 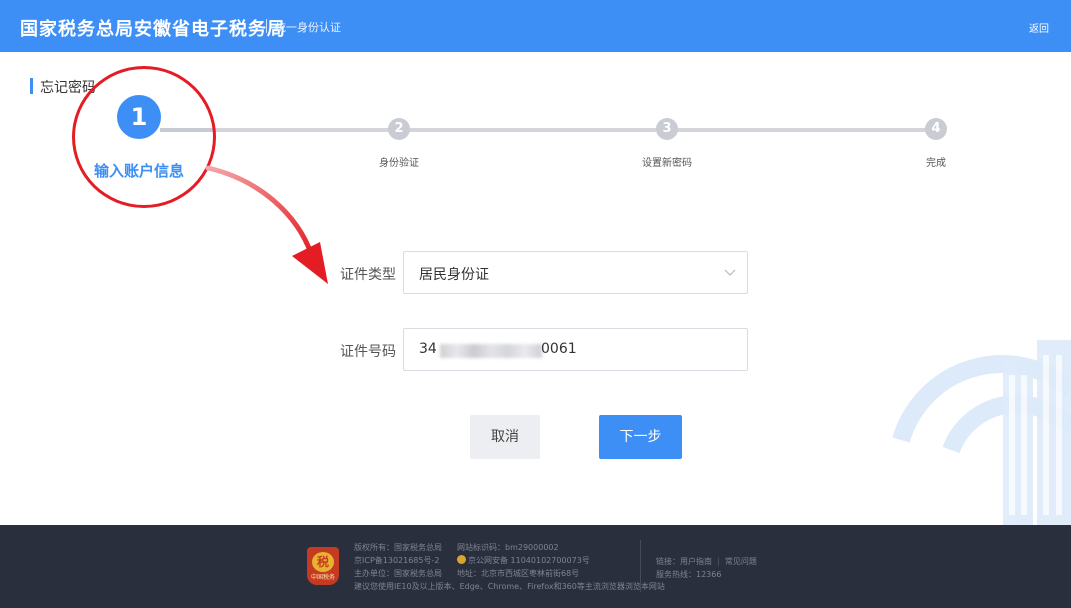 I want to click on step-3-indicator: 3, so click(x=667, y=129).